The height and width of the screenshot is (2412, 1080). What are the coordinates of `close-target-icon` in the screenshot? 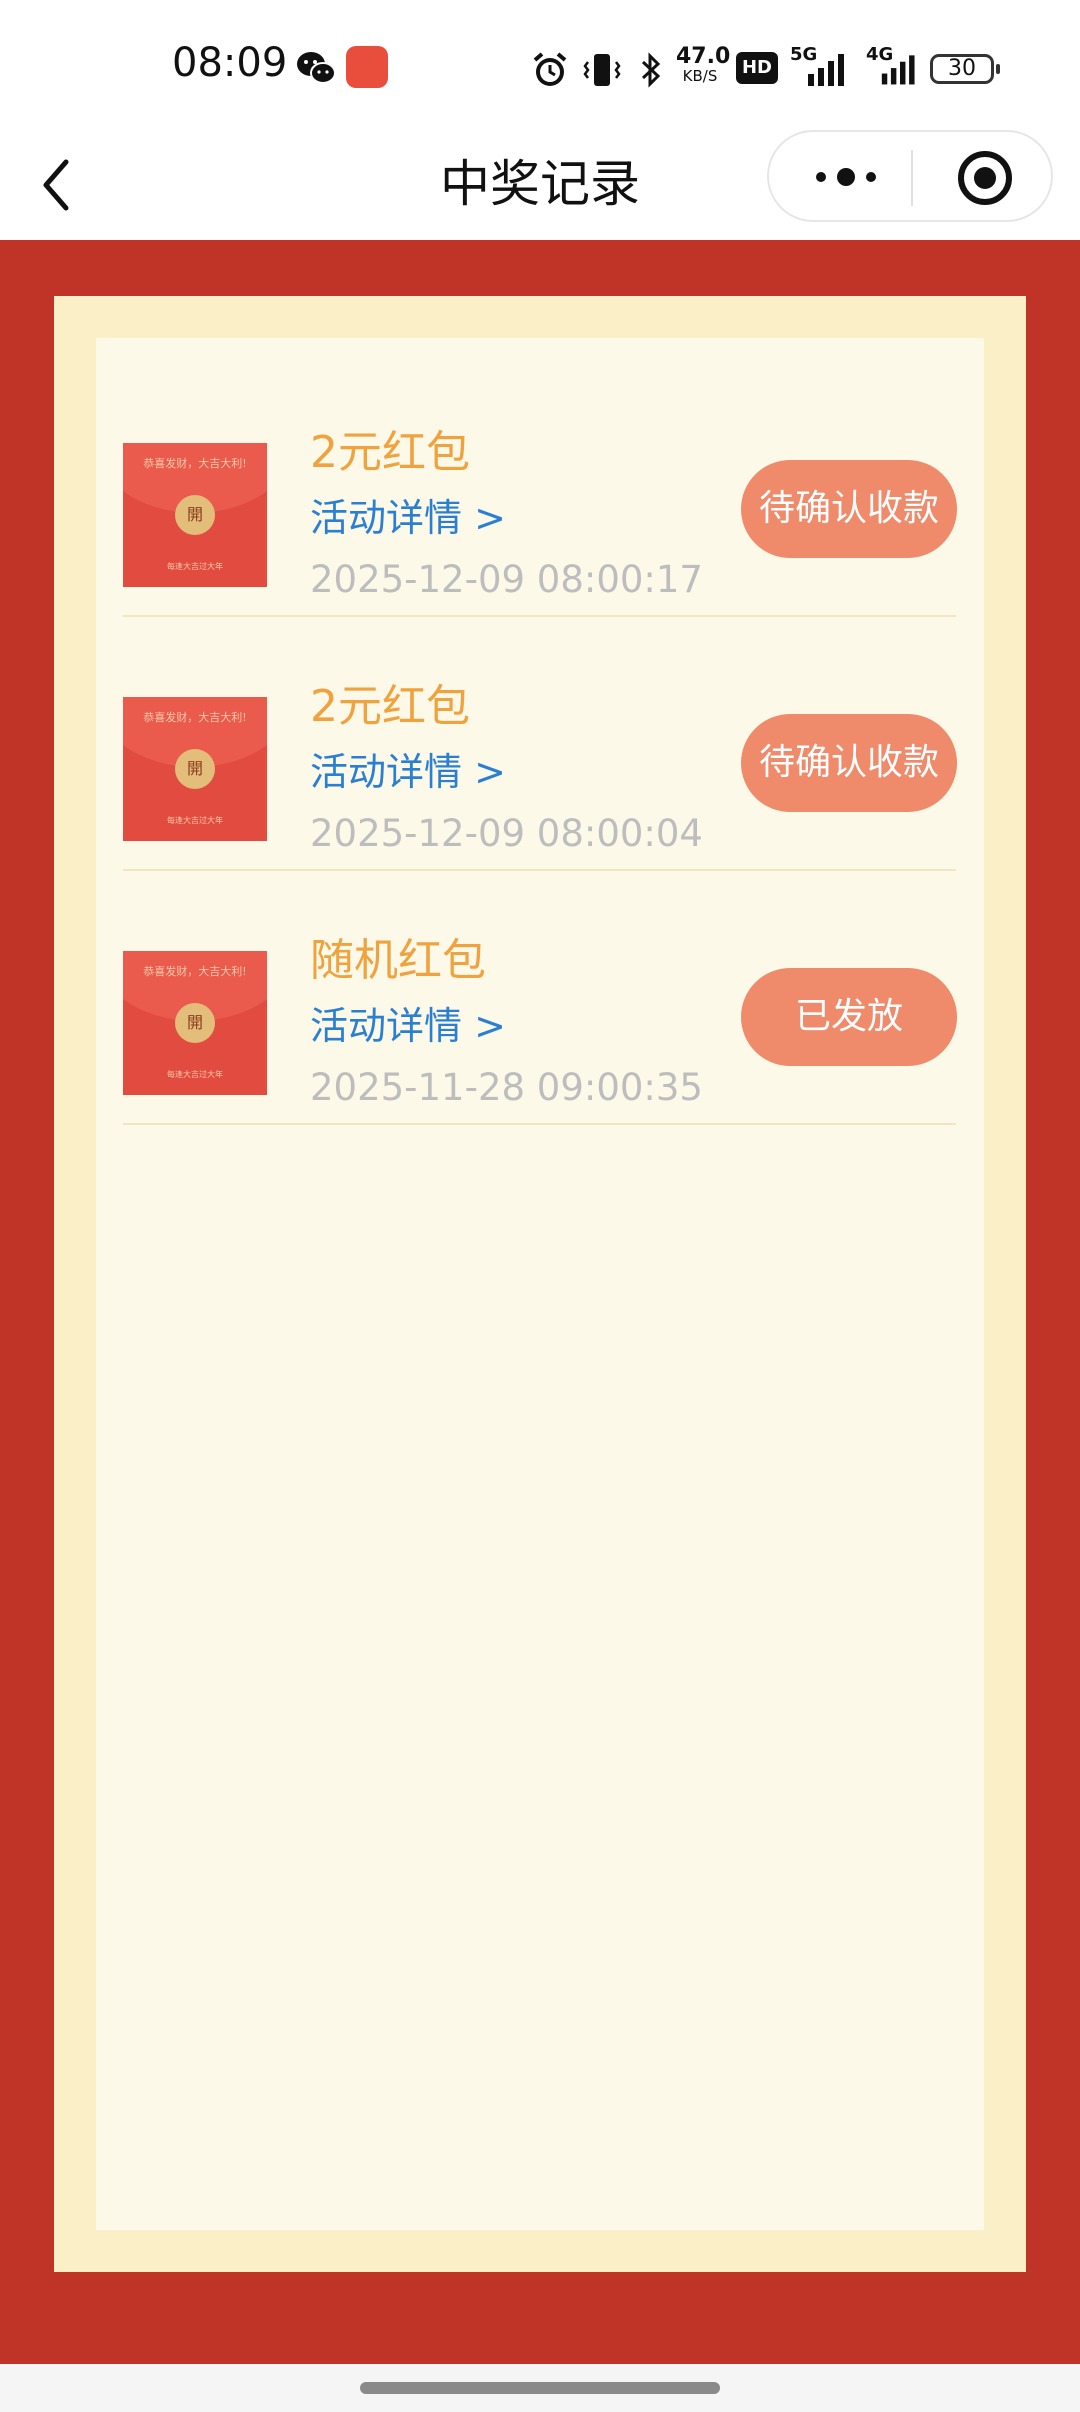 It's located at (985, 178).